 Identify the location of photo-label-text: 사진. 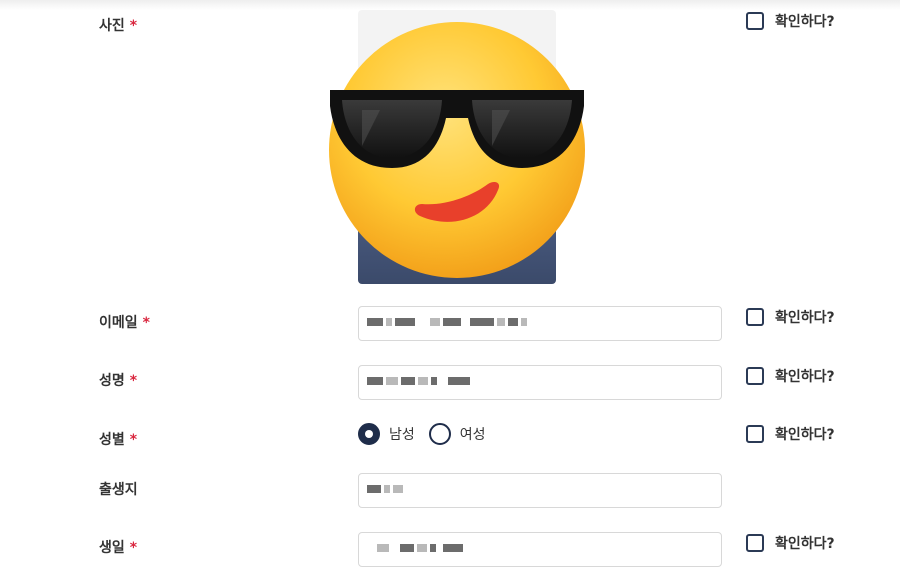
(112, 26).